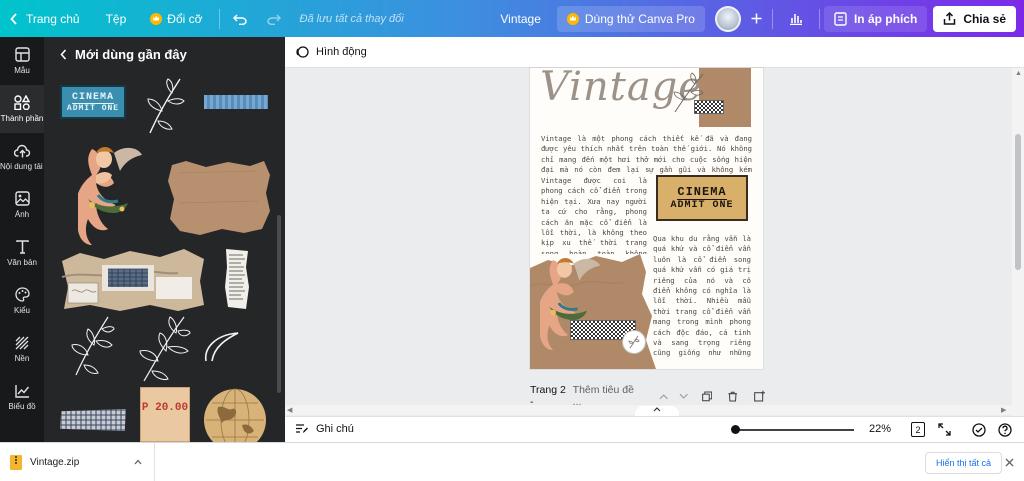 This screenshot has width=1024, height=481. I want to click on cinema-ticket-thumbnail: CINEMA ADMIT ONE, so click(93, 102).